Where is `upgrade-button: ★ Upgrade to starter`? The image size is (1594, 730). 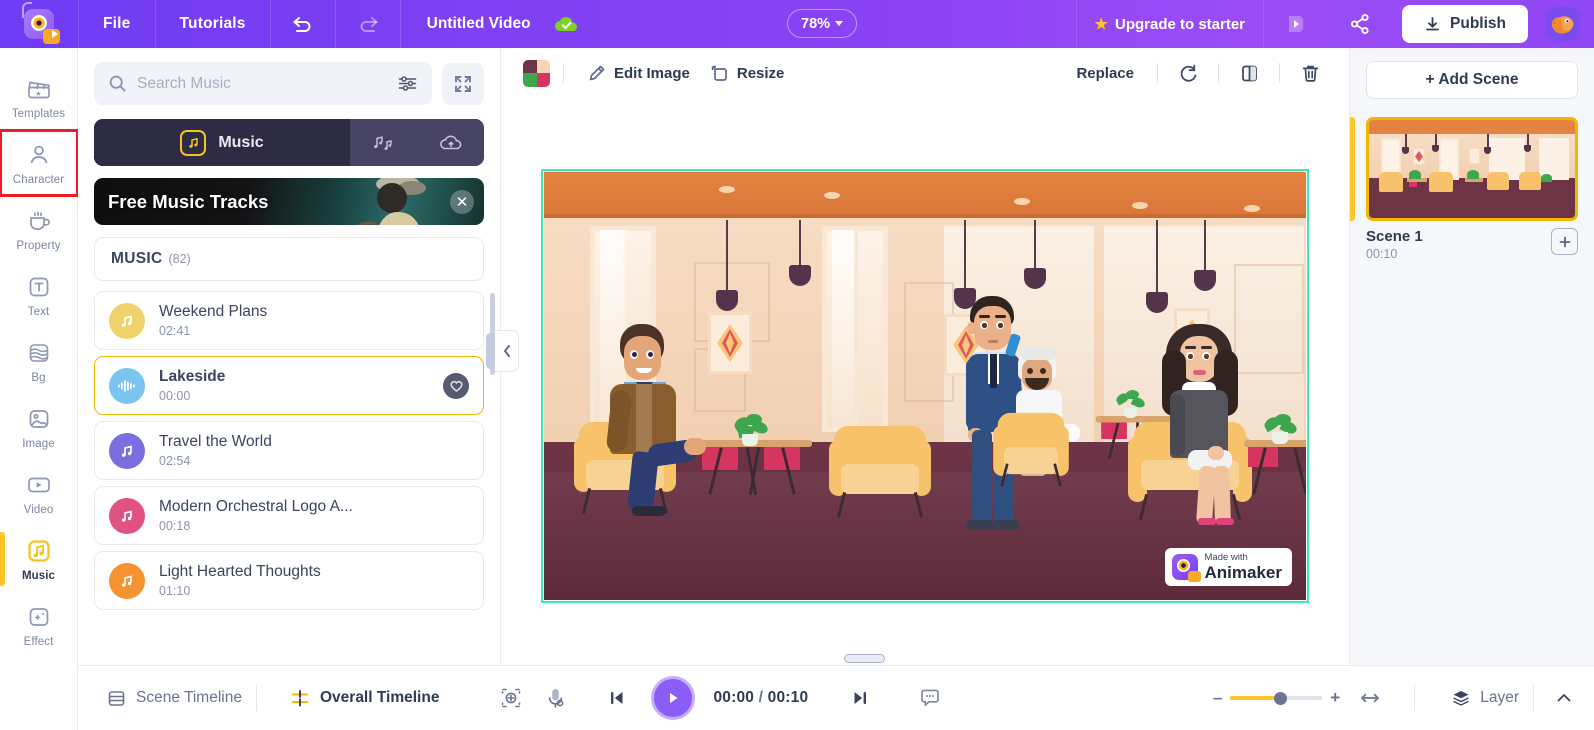 upgrade-button: ★ Upgrade to starter is located at coordinates (1170, 24).